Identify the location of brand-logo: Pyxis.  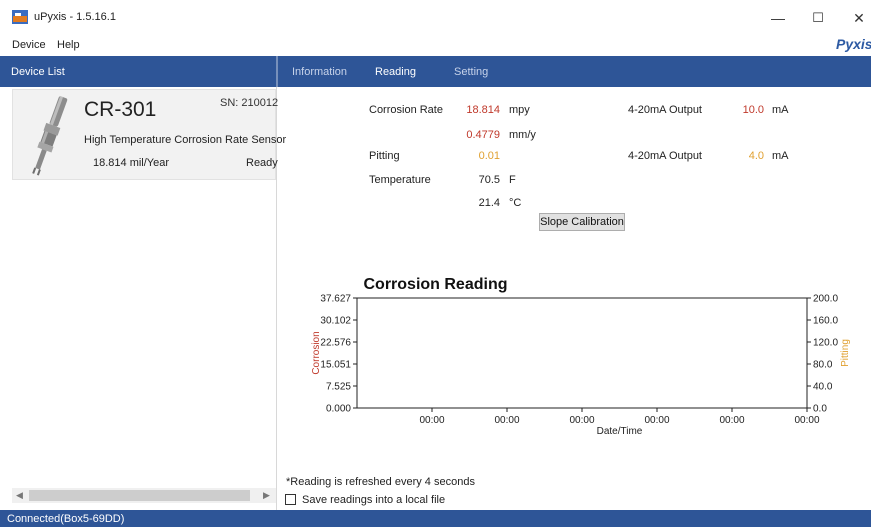
(853, 44).